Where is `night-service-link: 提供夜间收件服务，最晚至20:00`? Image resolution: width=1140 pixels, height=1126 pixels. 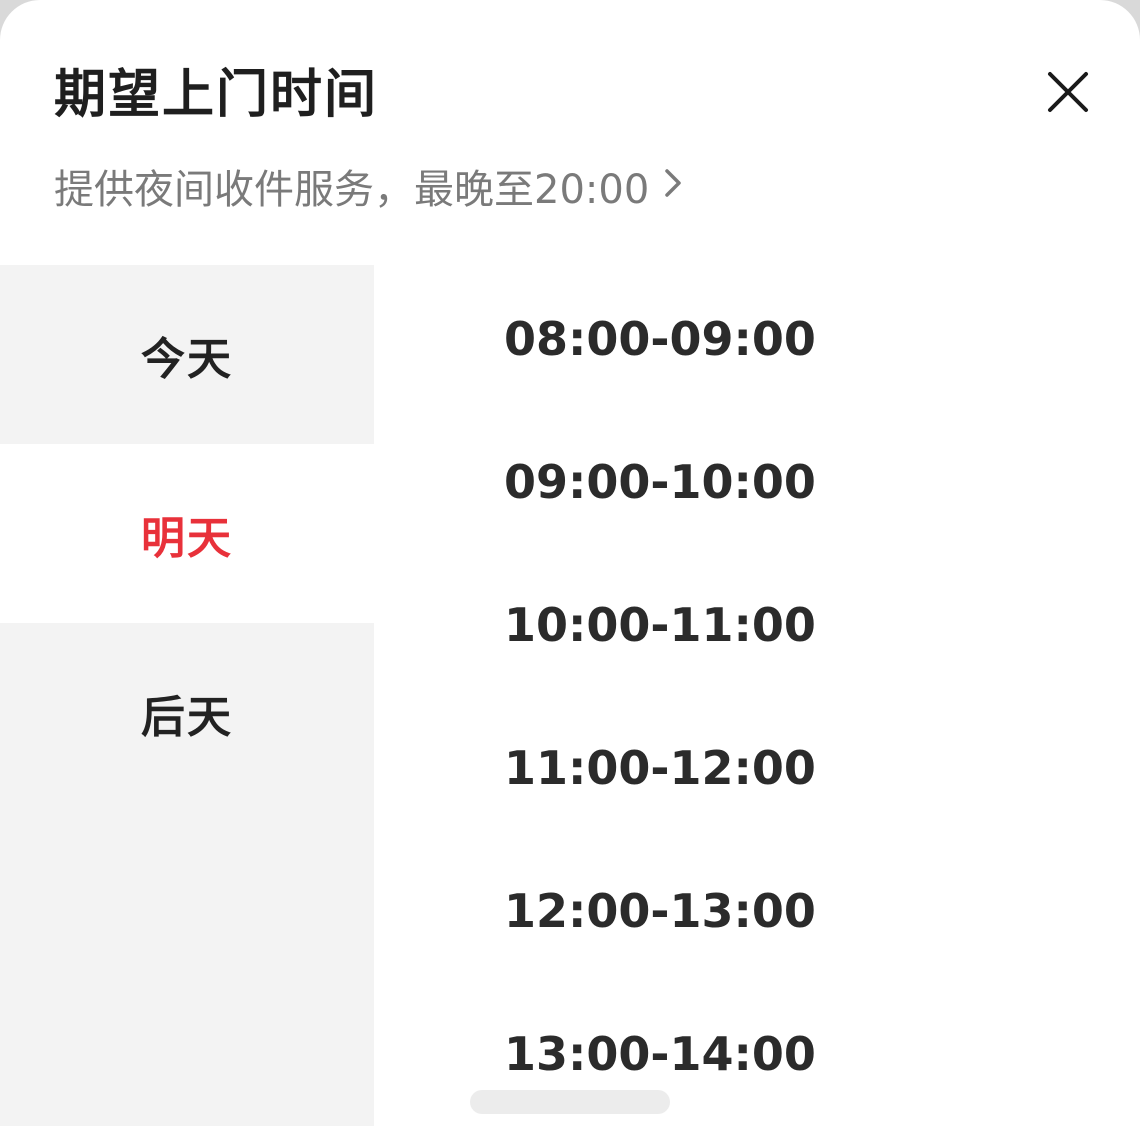 night-service-link: 提供夜间收件服务，最晚至20:00 is located at coordinates (368, 186).